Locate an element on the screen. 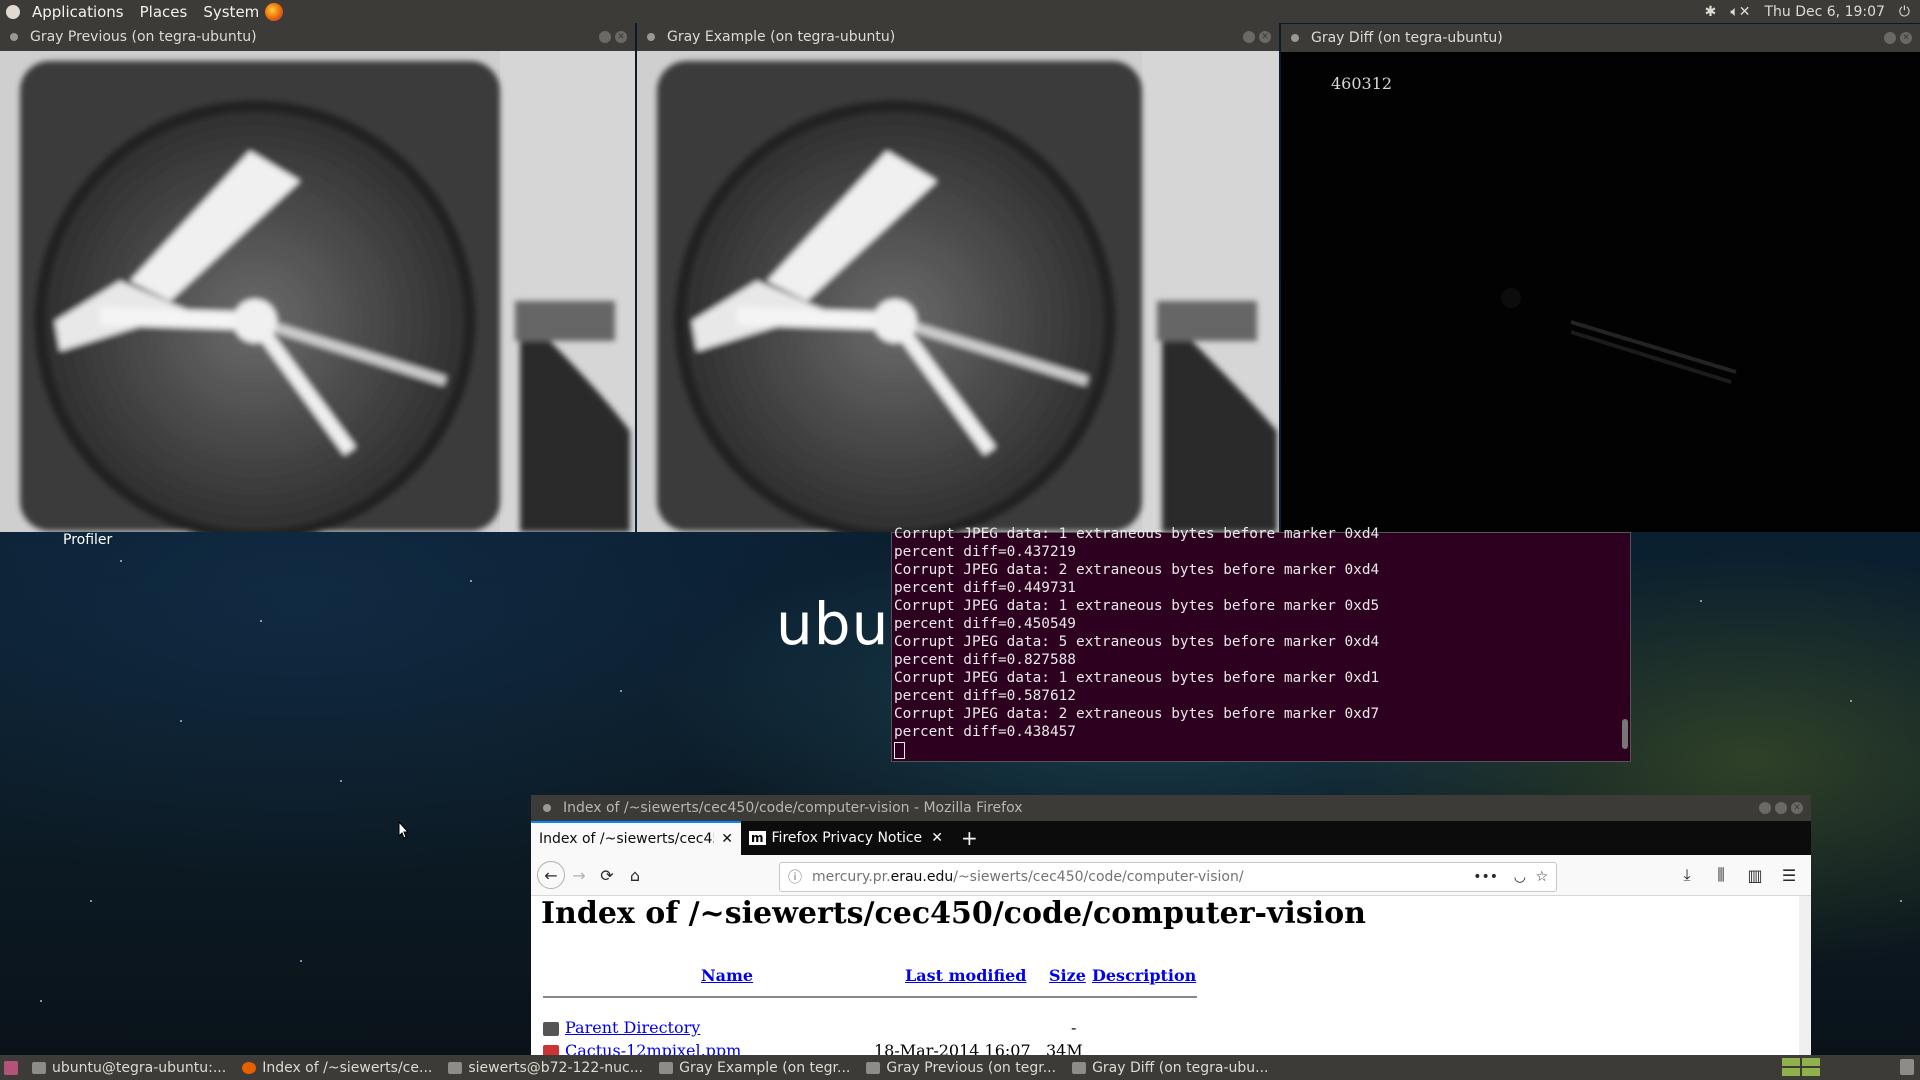 The width and height of the screenshot is (1920, 1080). page-scrollbar is located at coordinates (1805, 975).